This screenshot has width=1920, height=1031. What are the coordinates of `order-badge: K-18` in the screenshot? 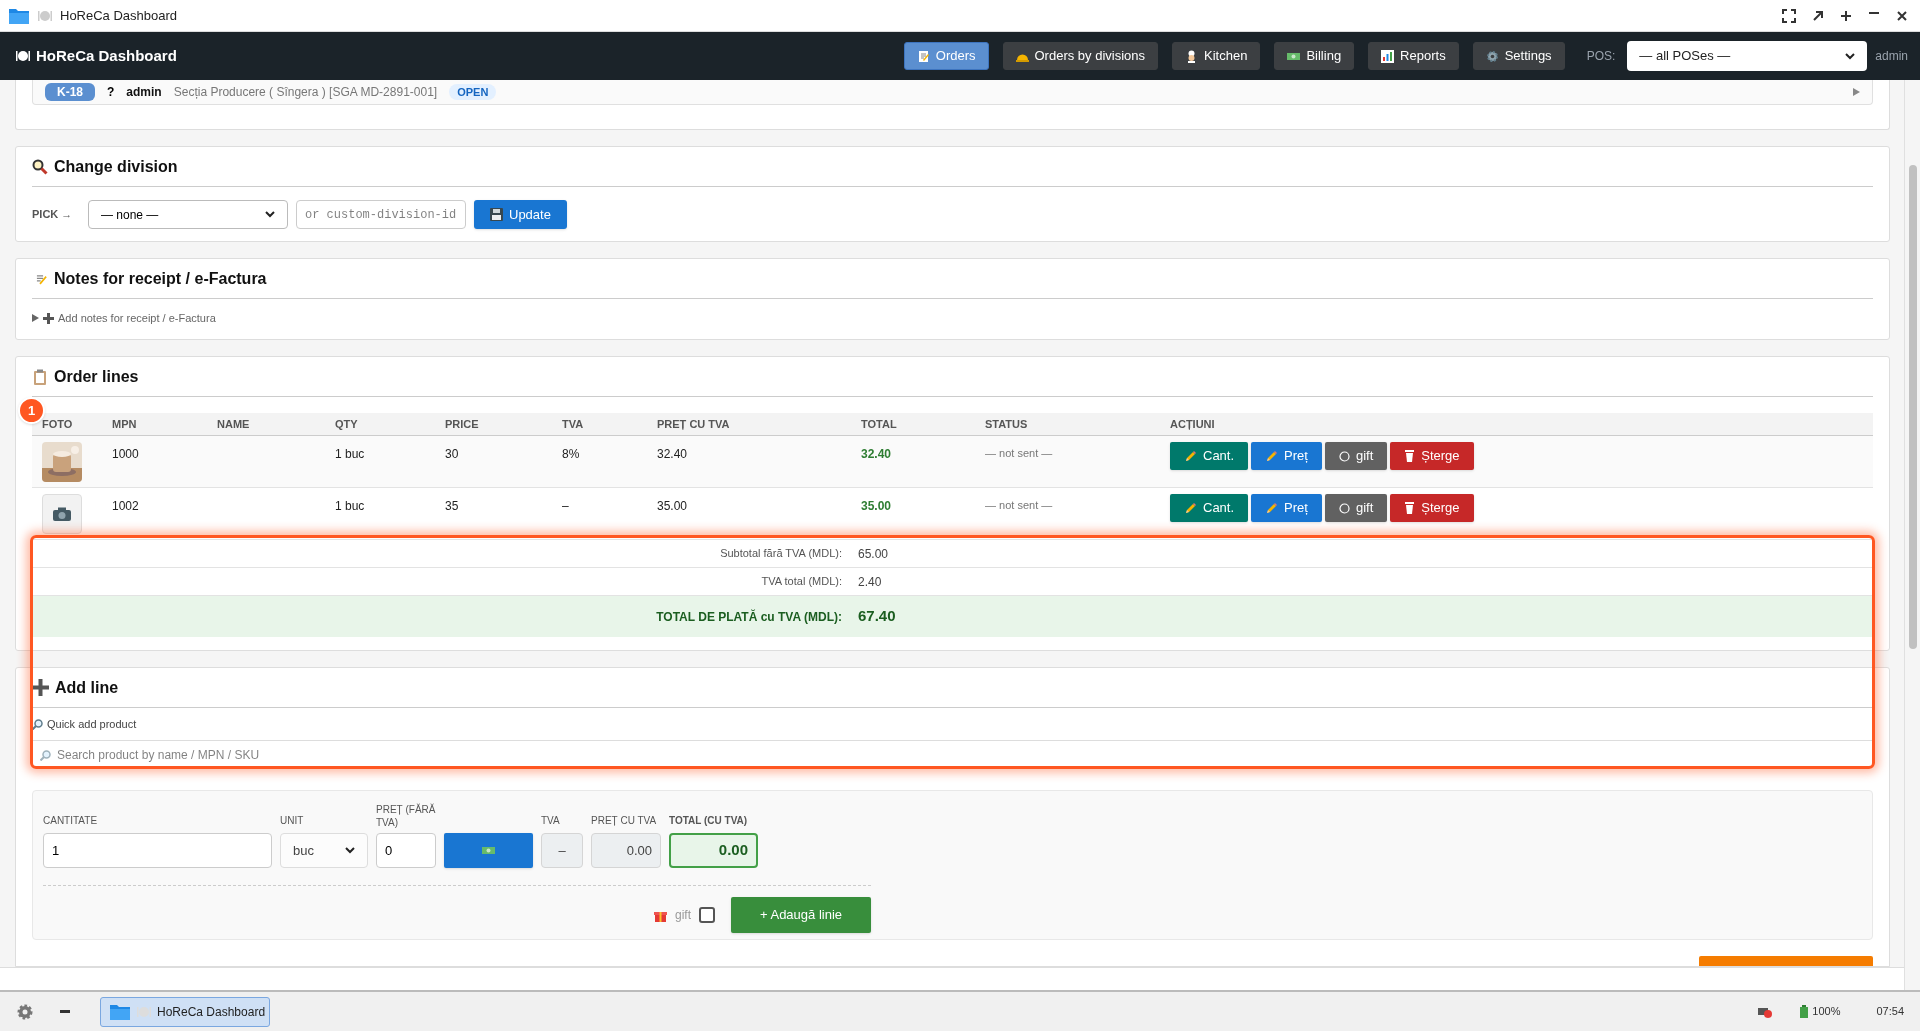 It's located at (70, 92).